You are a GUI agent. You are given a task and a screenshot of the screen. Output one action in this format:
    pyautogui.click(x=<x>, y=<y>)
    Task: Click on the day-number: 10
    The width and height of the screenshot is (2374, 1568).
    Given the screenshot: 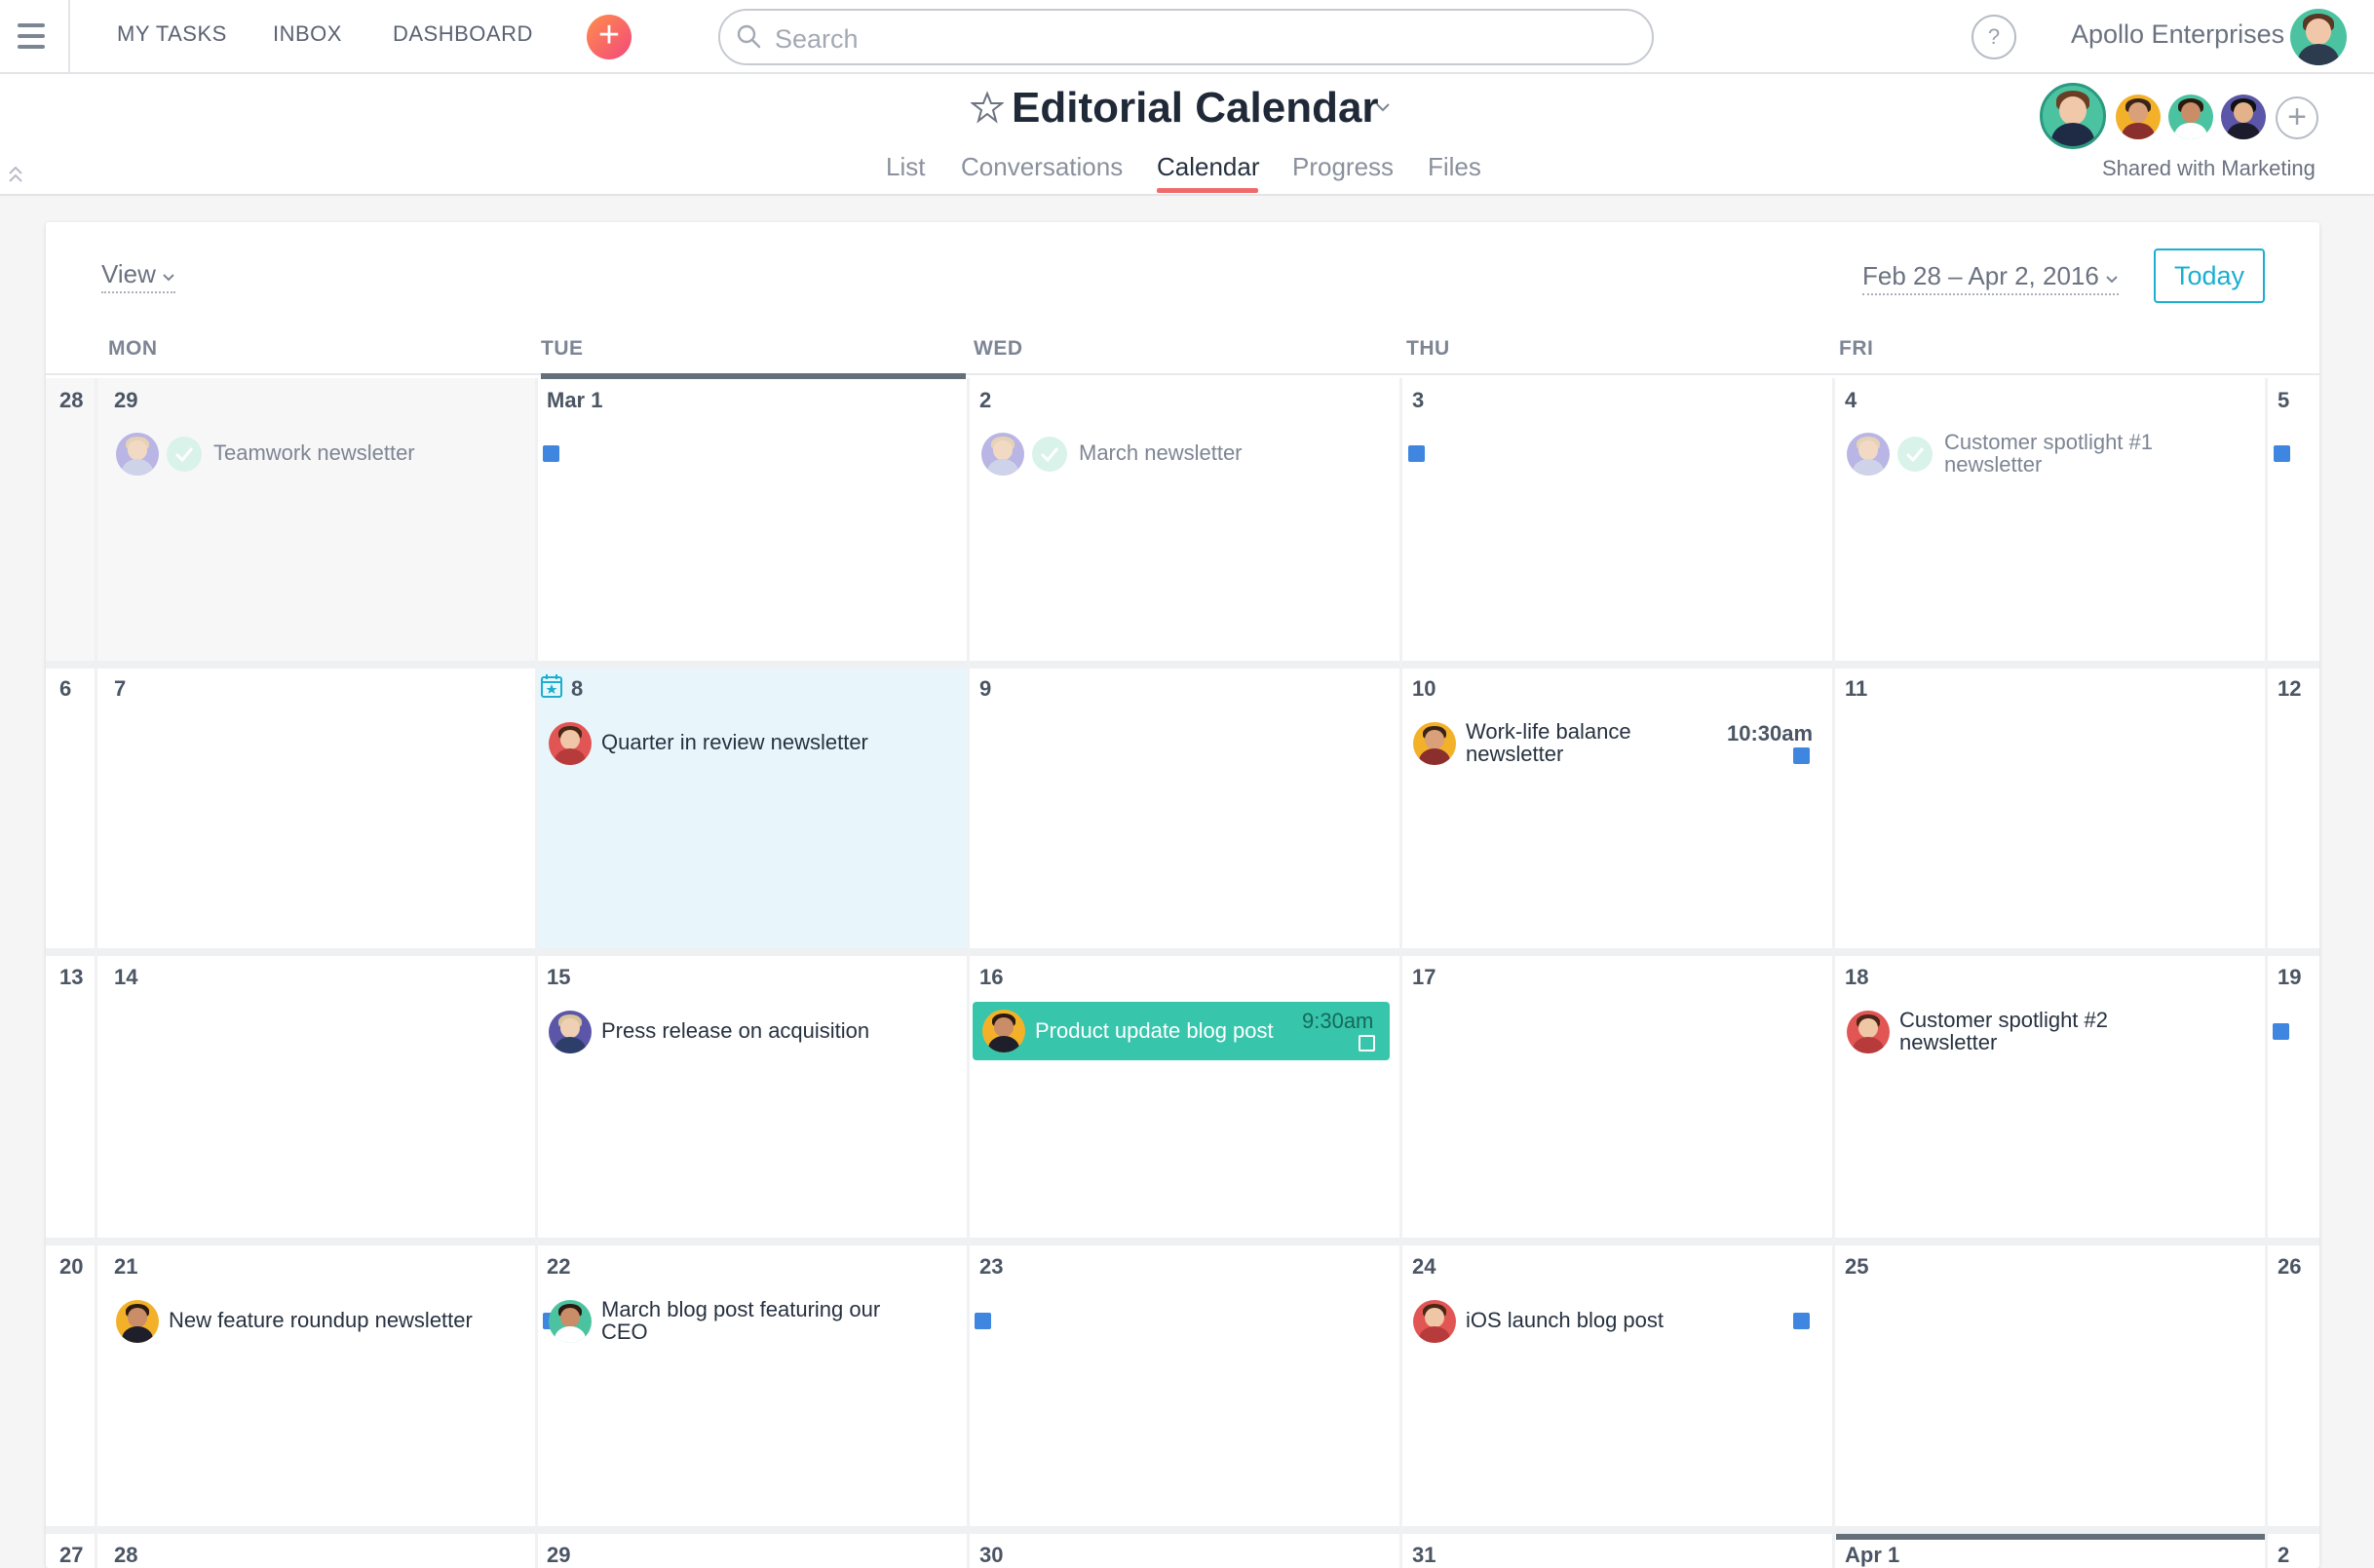 What is the action you would take?
    pyautogui.click(x=1424, y=688)
    